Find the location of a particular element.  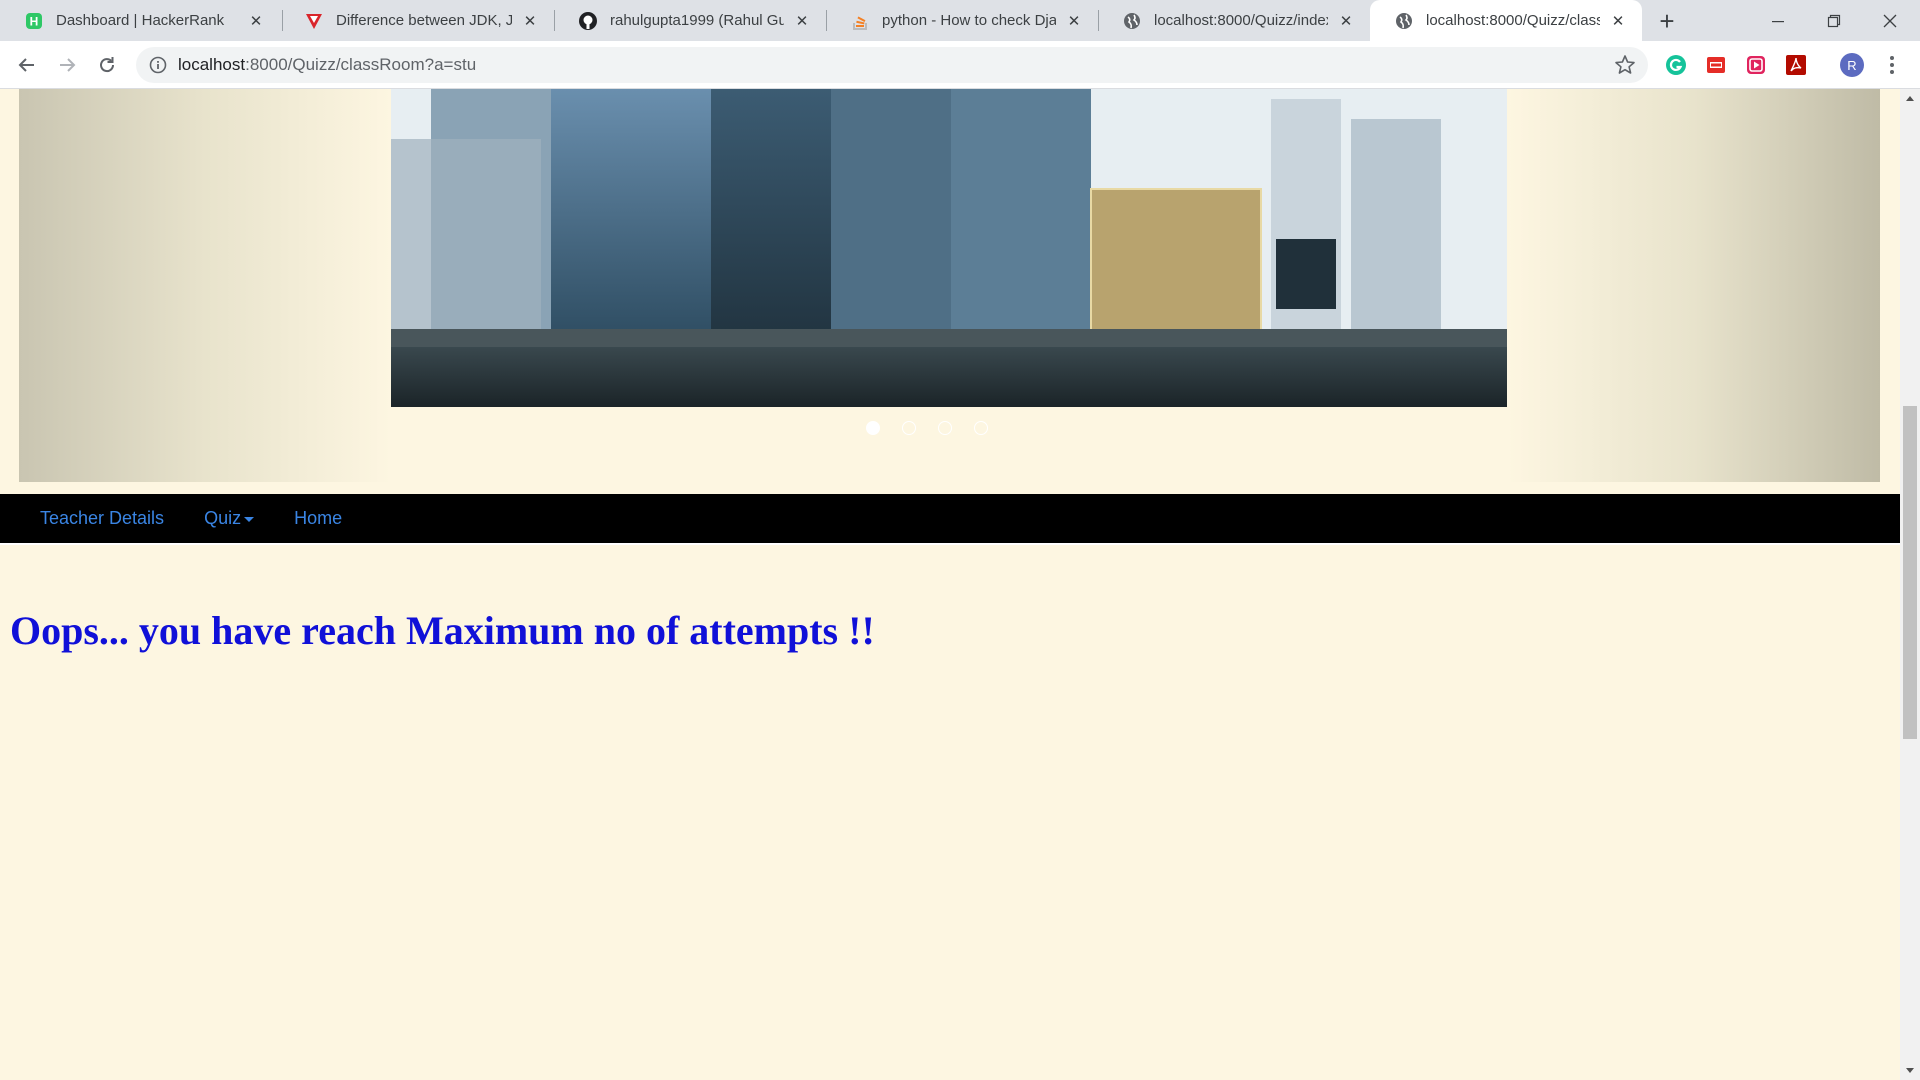

reload-icon is located at coordinates (107, 65).